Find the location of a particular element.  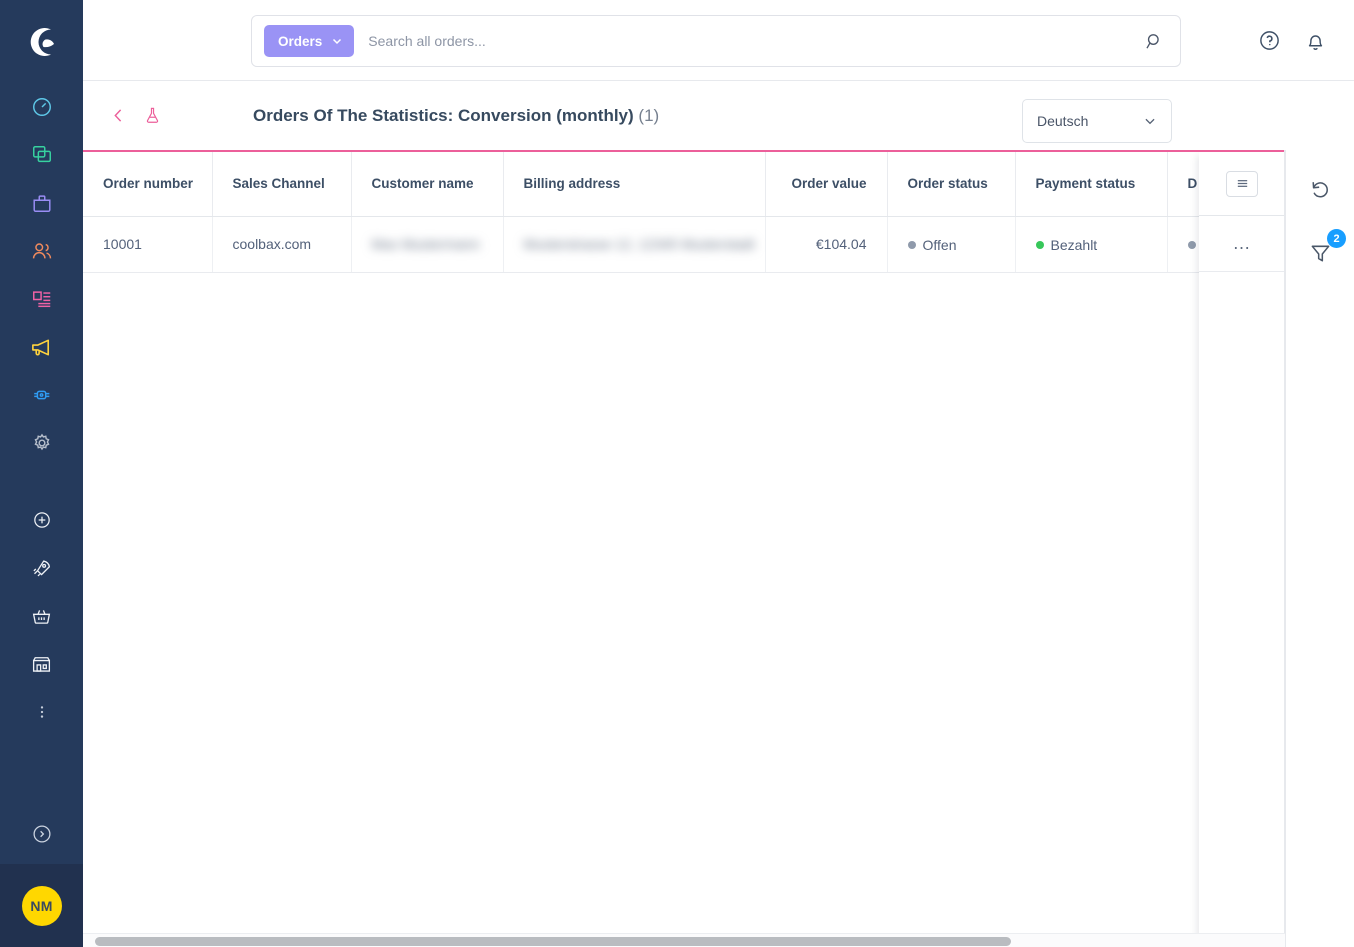

sidebar-item-first-run-wizard is located at coordinates (41, 568).